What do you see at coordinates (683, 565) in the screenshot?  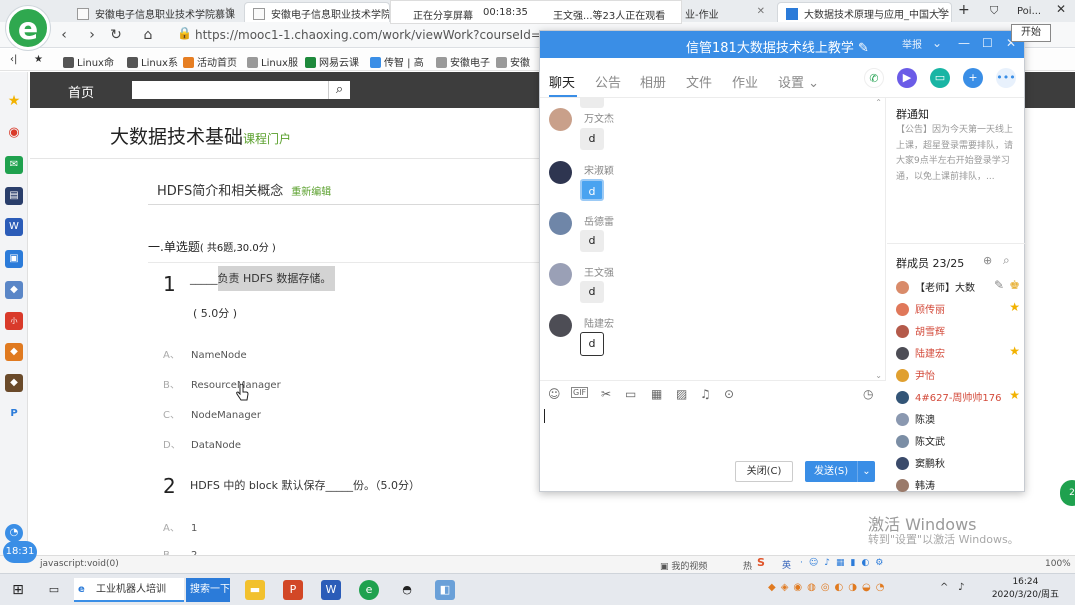 I see `my-video-link: ▣ 我的视频` at bounding box center [683, 565].